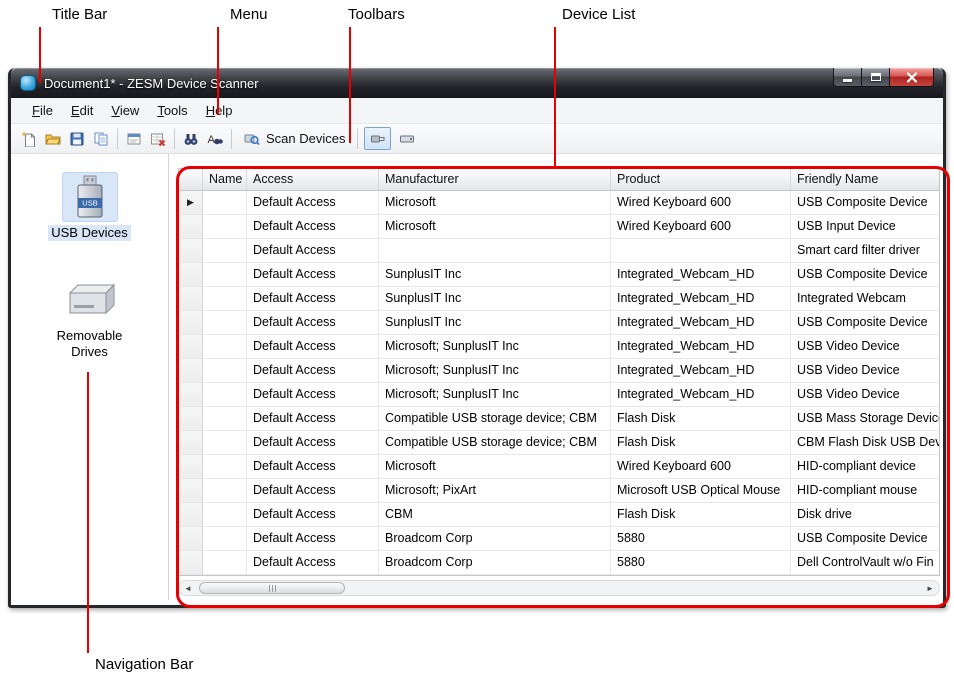 The height and width of the screenshot is (683, 954). Describe the element at coordinates (701, 539) in the screenshot. I see `device-cell: 5880` at that location.